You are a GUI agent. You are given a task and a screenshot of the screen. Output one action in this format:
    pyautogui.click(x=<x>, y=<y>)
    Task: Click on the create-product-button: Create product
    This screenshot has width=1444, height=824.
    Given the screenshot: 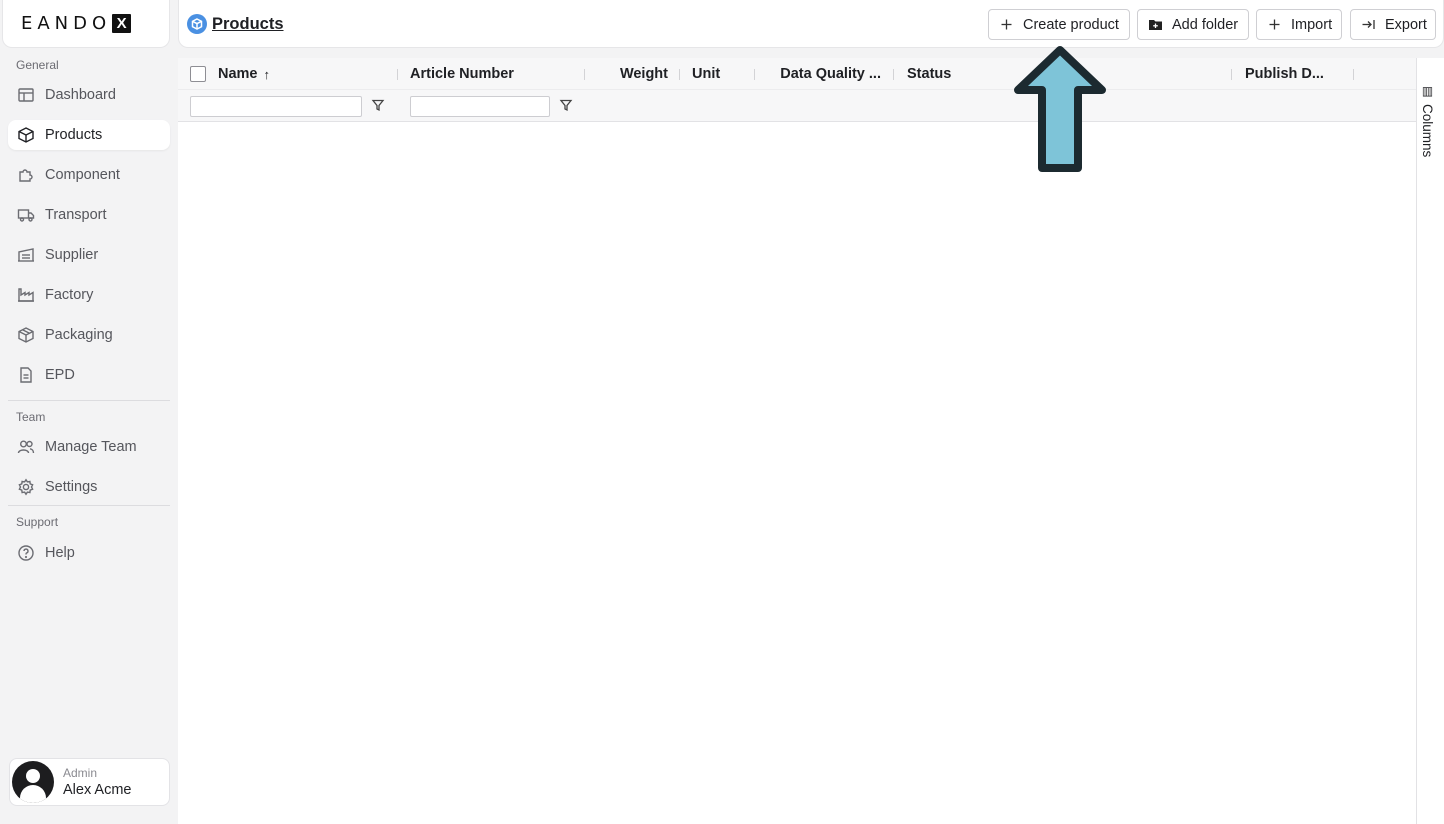 What is the action you would take?
    pyautogui.click(x=1059, y=24)
    